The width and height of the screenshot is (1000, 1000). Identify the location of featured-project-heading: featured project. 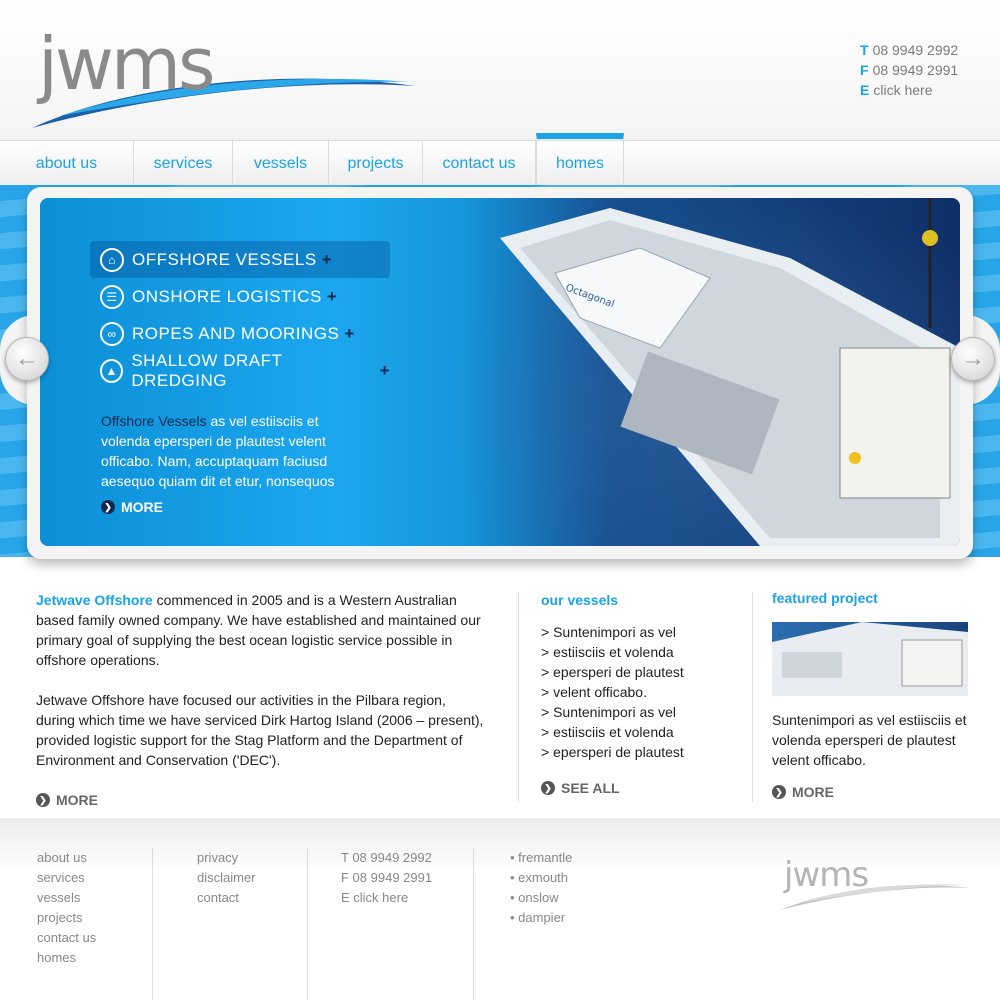
(825, 598).